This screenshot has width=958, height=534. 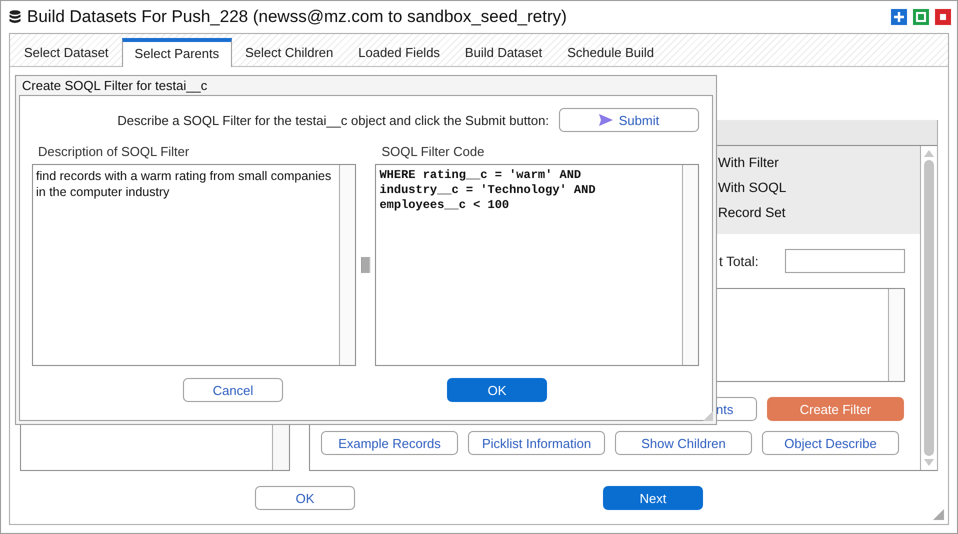 What do you see at coordinates (629, 120) in the screenshot?
I see `submit-button: Submit` at bounding box center [629, 120].